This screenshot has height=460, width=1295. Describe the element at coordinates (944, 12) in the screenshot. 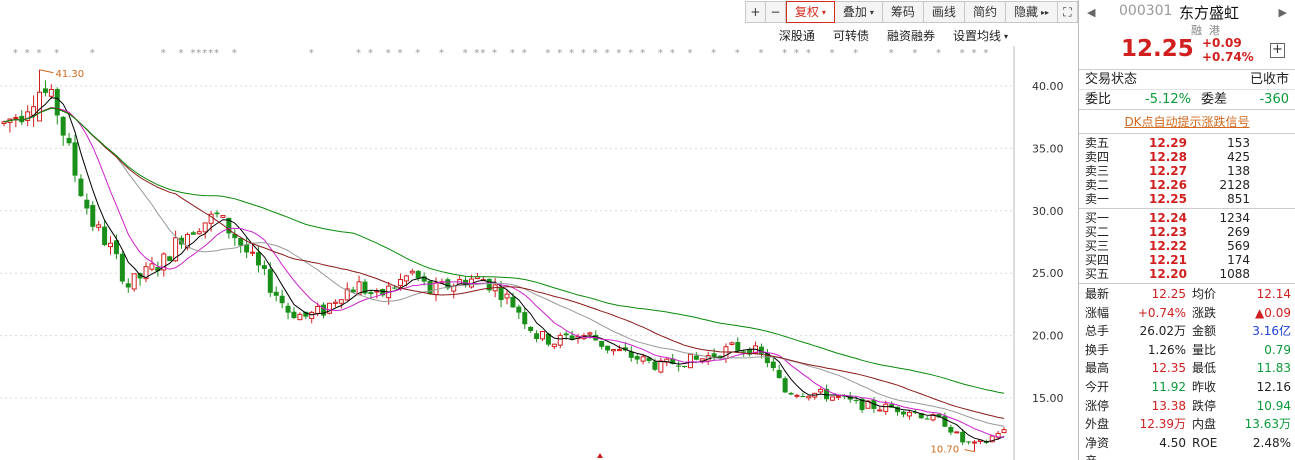

I see `draw-line-button: 画线` at that location.